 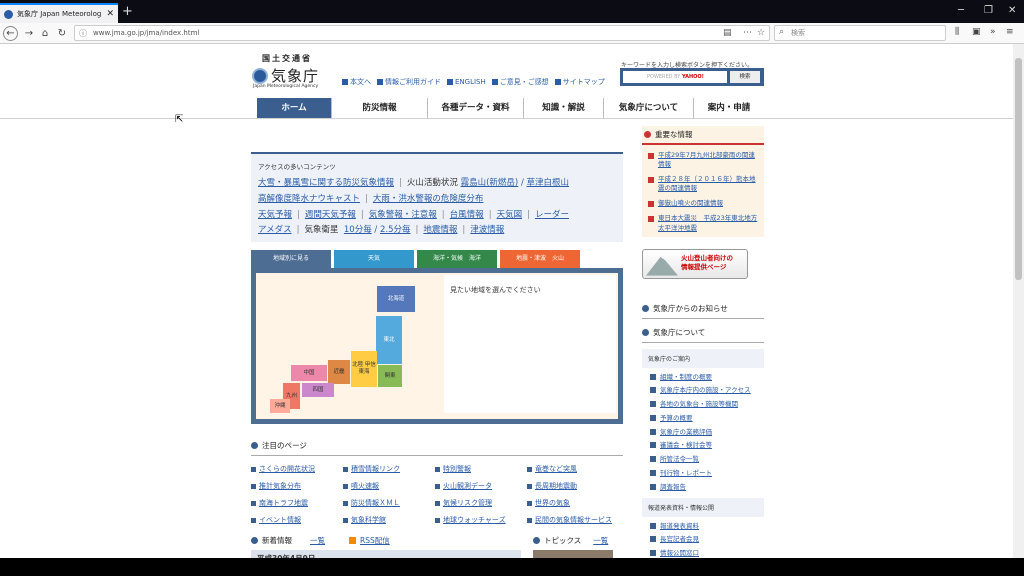 I want to click on skip-link: 本文へ, so click(x=360, y=82).